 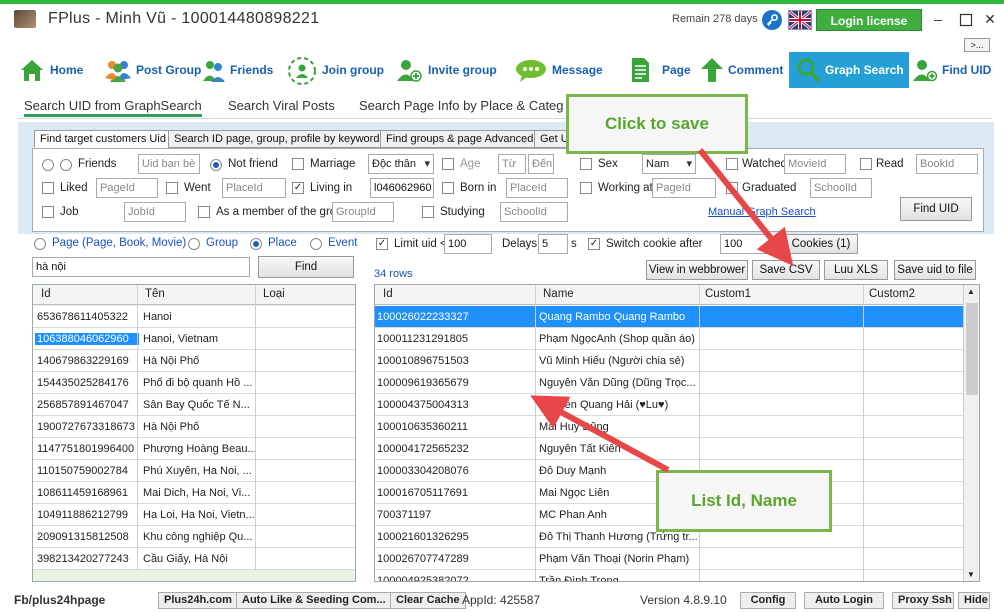 I want to click on plus24h-button: Plus24h.com, so click(x=198, y=600).